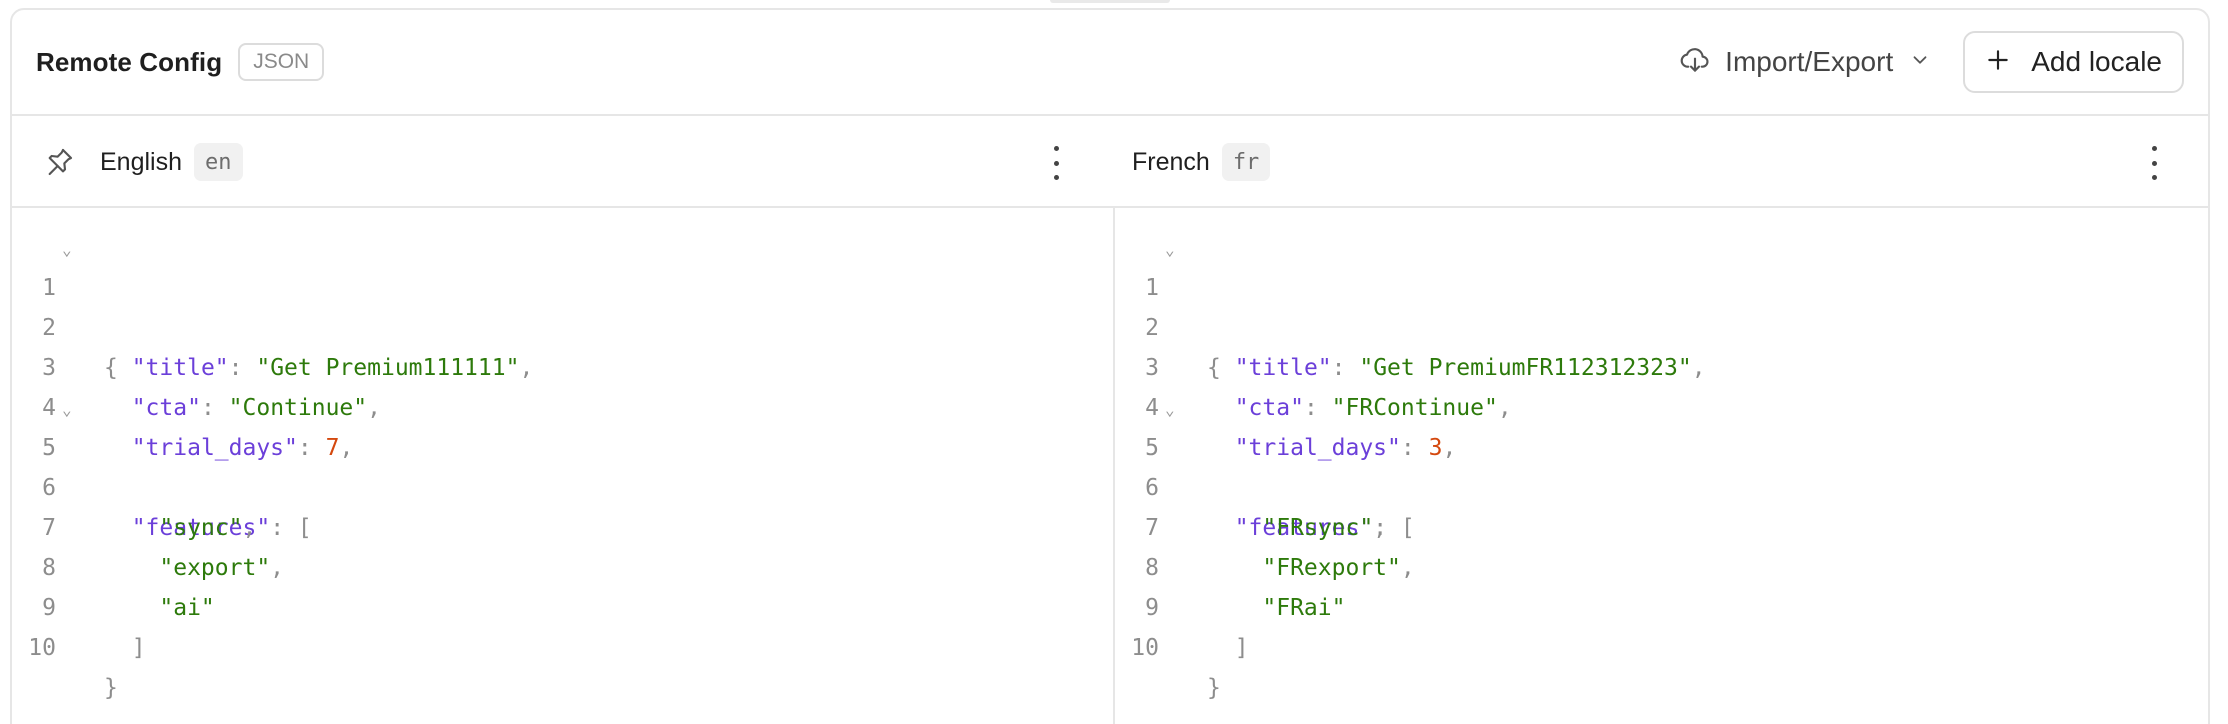 This screenshot has height=724, width=2228. What do you see at coordinates (1246, 162) in the screenshot?
I see `locale-code: fr` at bounding box center [1246, 162].